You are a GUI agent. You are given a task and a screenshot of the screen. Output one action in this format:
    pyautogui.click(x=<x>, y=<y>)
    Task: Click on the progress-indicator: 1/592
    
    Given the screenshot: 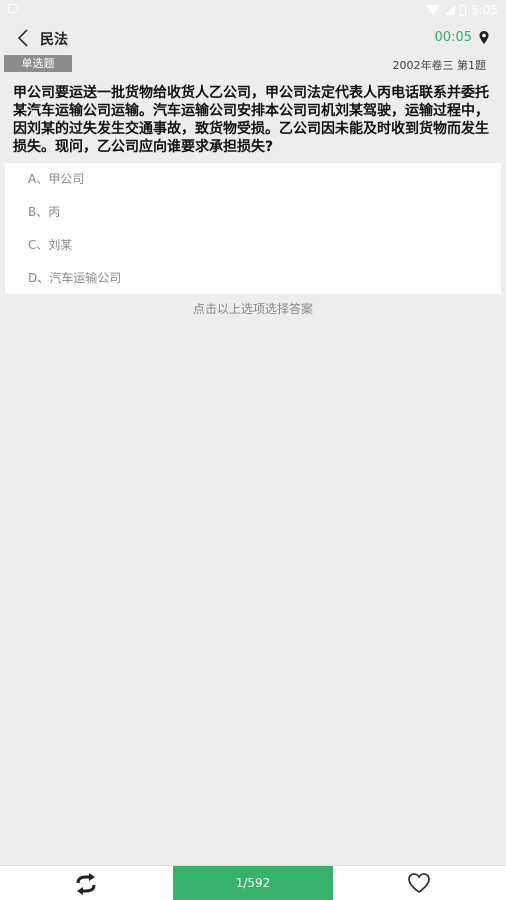 What is the action you would take?
    pyautogui.click(x=253, y=883)
    